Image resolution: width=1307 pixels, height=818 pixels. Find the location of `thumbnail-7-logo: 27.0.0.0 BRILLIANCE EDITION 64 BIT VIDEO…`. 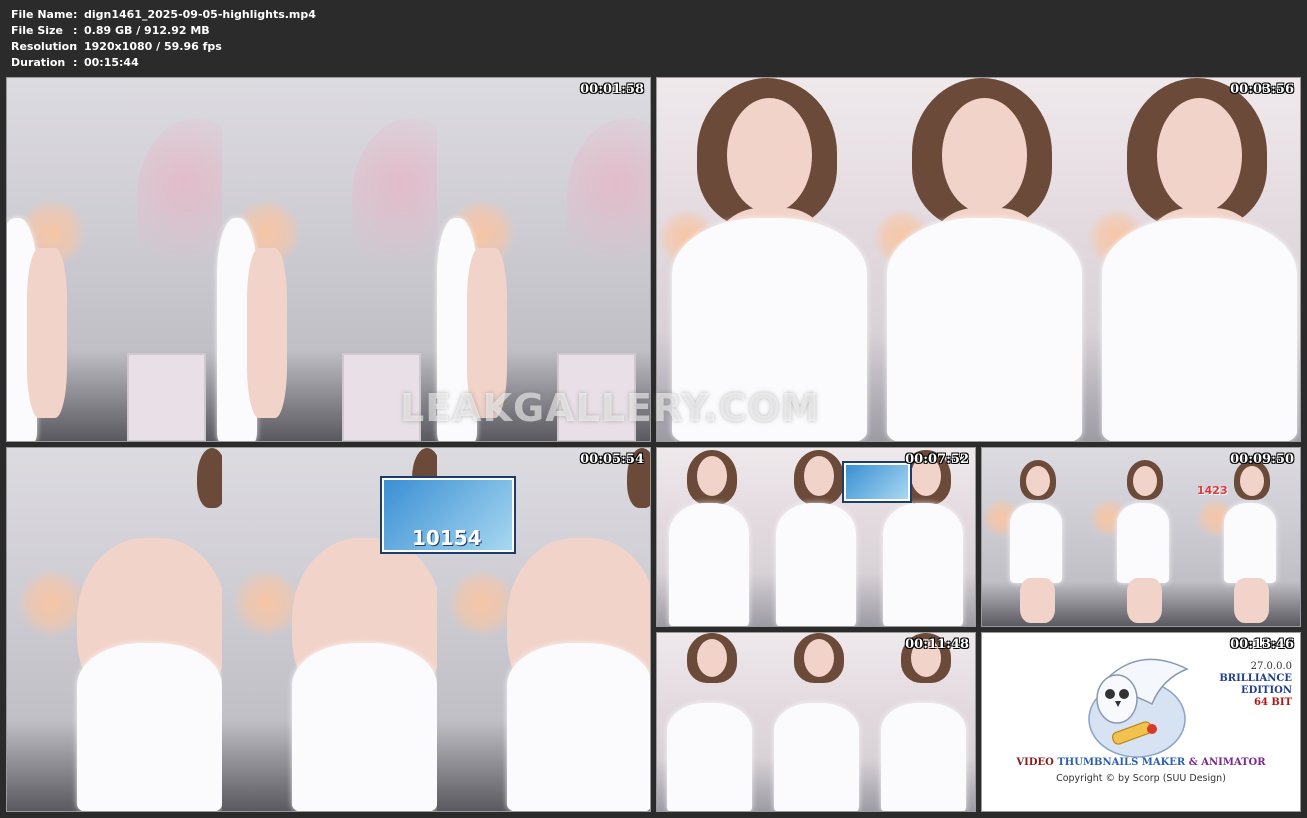

thumbnail-7-logo: 27.0.0.0 BRILLIANCE EDITION 64 BIT VIDEO… is located at coordinates (1141, 722).